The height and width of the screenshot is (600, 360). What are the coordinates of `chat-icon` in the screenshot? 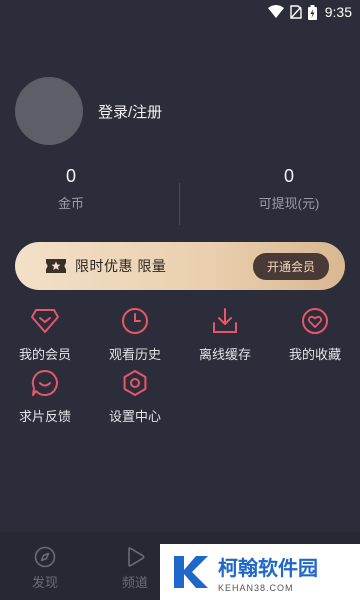 It's located at (44, 382).